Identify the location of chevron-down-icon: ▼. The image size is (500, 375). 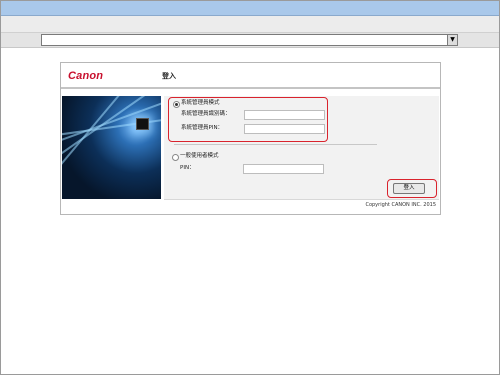
(452, 40).